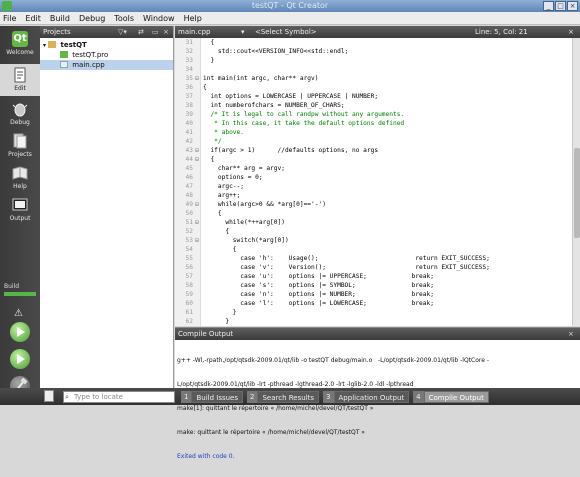 Image resolution: width=580 pixels, height=477 pixels. Describe the element at coordinates (60, 18) in the screenshot. I see `menu-build: Build` at that location.